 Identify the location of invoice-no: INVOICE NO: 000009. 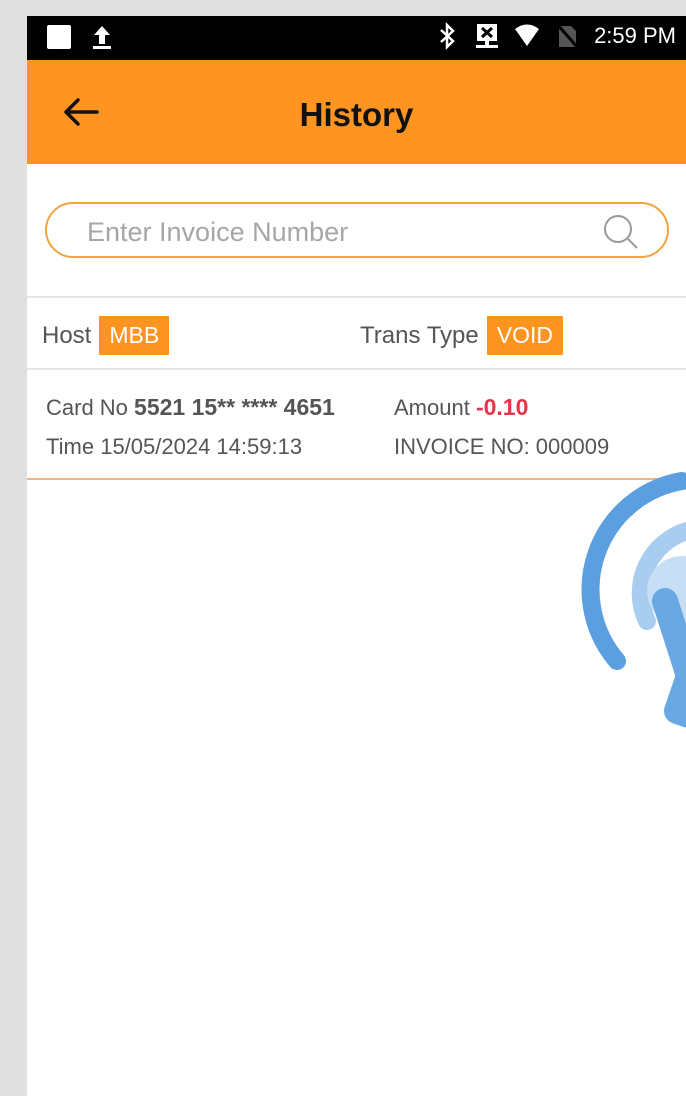
(502, 446).